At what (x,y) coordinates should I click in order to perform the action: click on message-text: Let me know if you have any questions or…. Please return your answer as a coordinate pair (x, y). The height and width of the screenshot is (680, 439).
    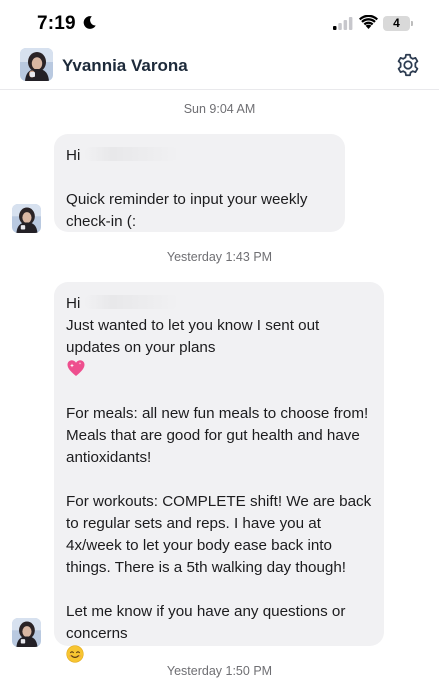
    Looking at the image, I should click on (206, 622).